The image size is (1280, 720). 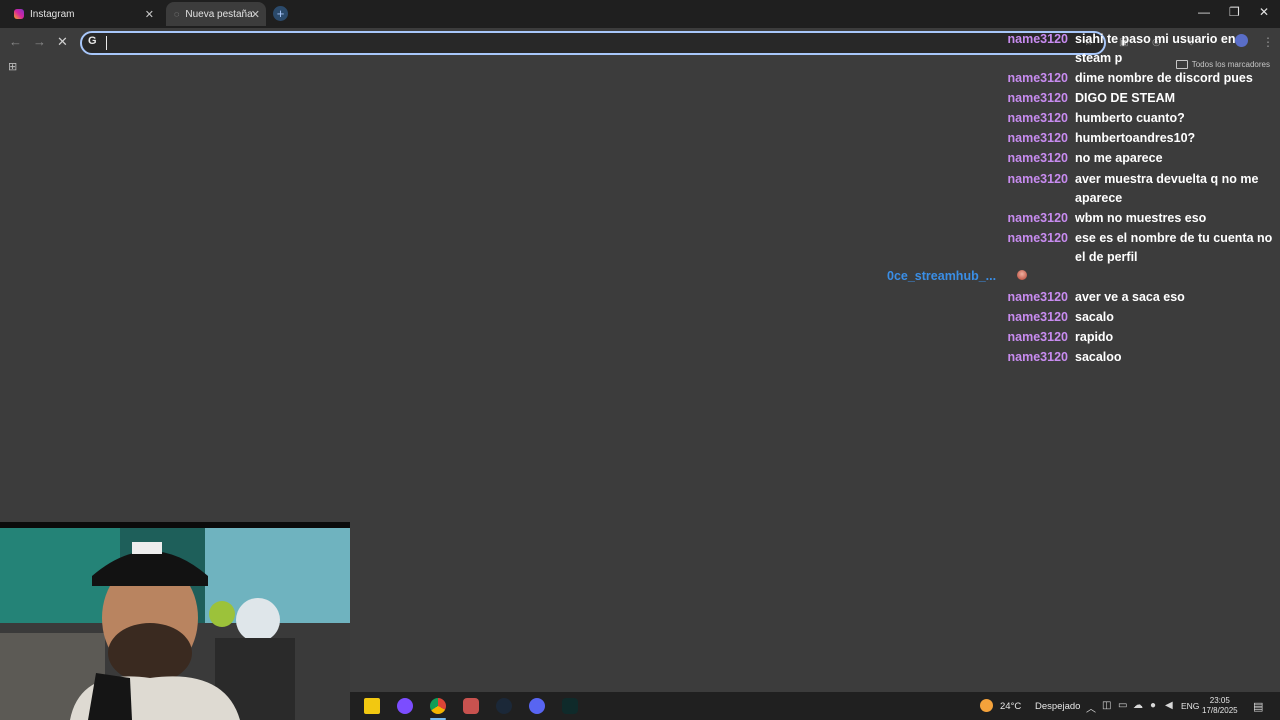 What do you see at coordinates (1091, 707) in the screenshot?
I see `chevron-up-icon: ︿` at bounding box center [1091, 707].